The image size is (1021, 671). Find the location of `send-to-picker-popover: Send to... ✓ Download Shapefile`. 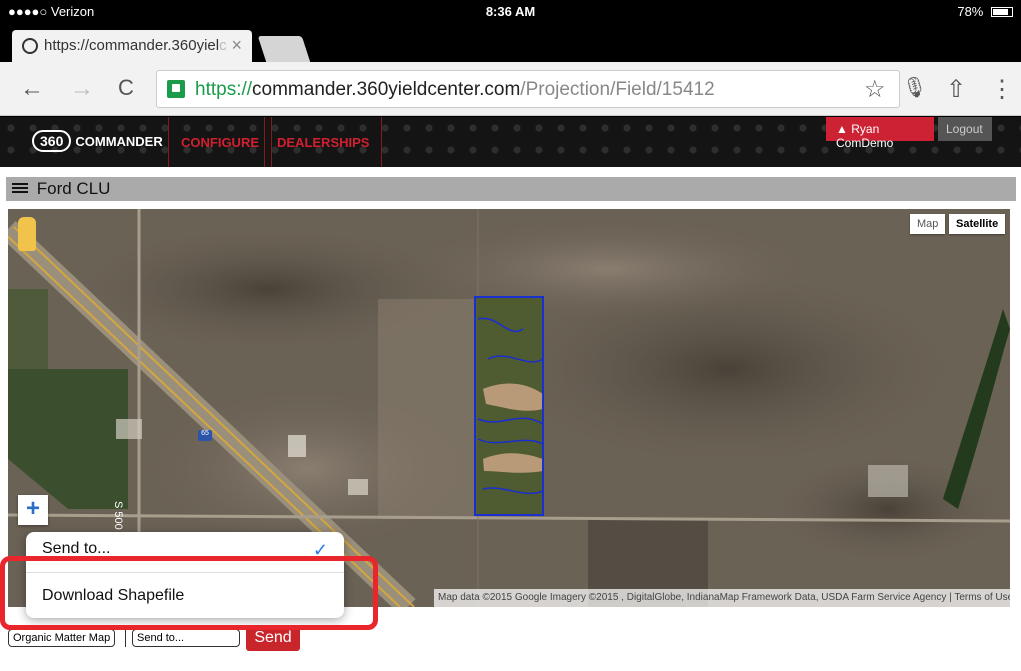

send-to-picker-popover: Send to... ✓ Download Shapefile is located at coordinates (185, 575).